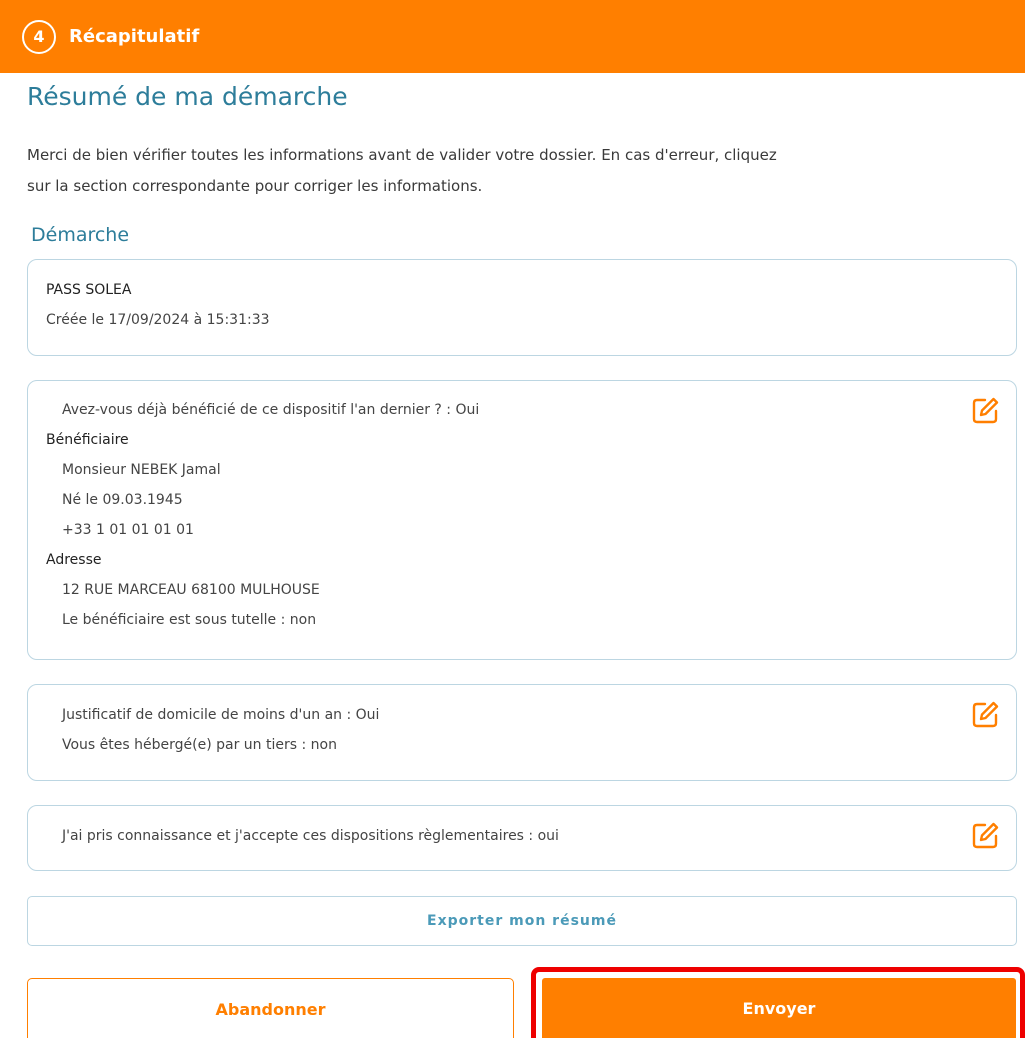 This screenshot has width=1025, height=1038. What do you see at coordinates (270, 1008) in the screenshot?
I see `abandon-button: Abandonner` at bounding box center [270, 1008].